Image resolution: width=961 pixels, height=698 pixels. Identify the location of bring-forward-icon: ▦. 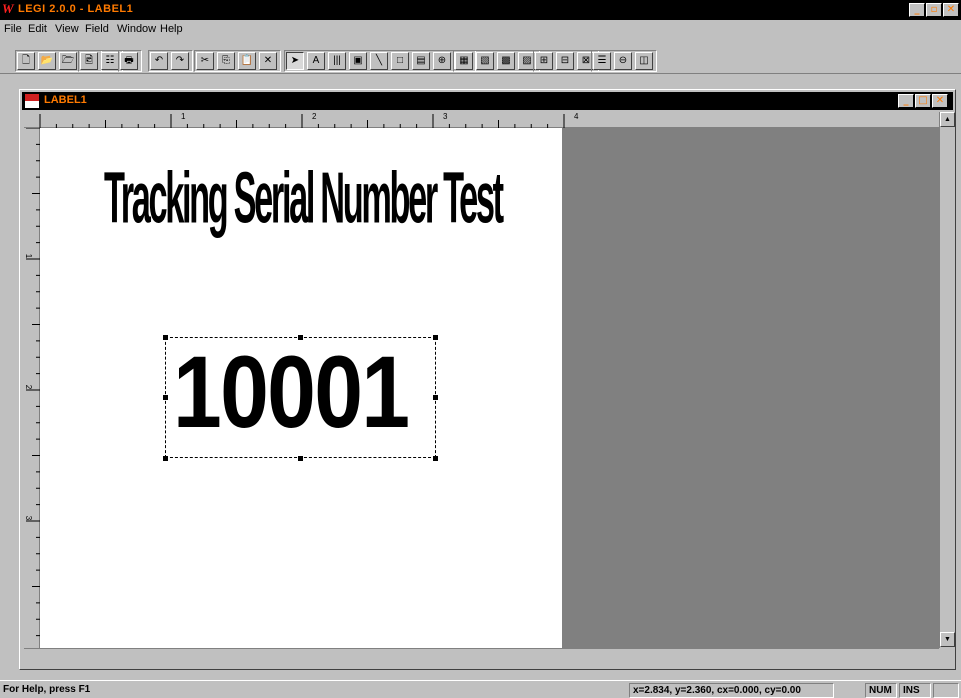
(464, 61).